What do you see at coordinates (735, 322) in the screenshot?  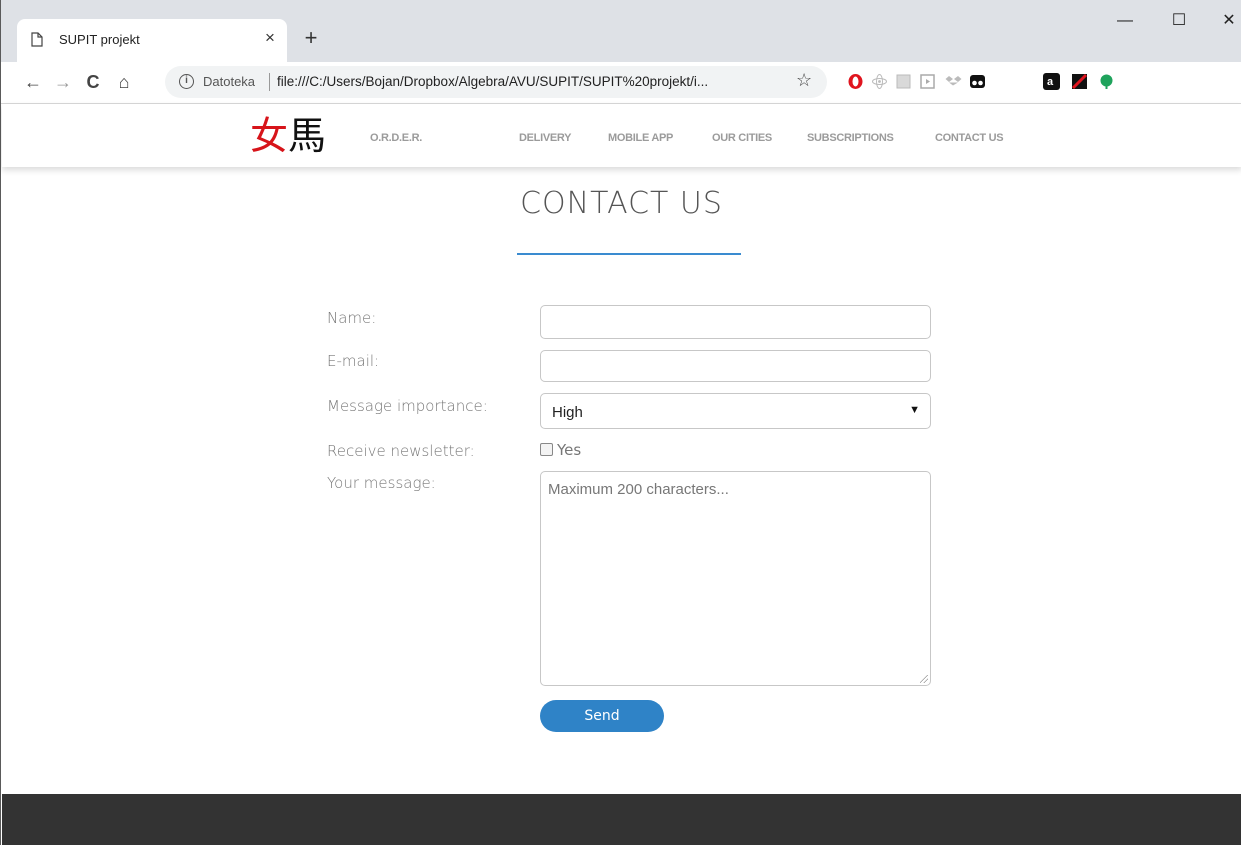 I see `name-input` at bounding box center [735, 322].